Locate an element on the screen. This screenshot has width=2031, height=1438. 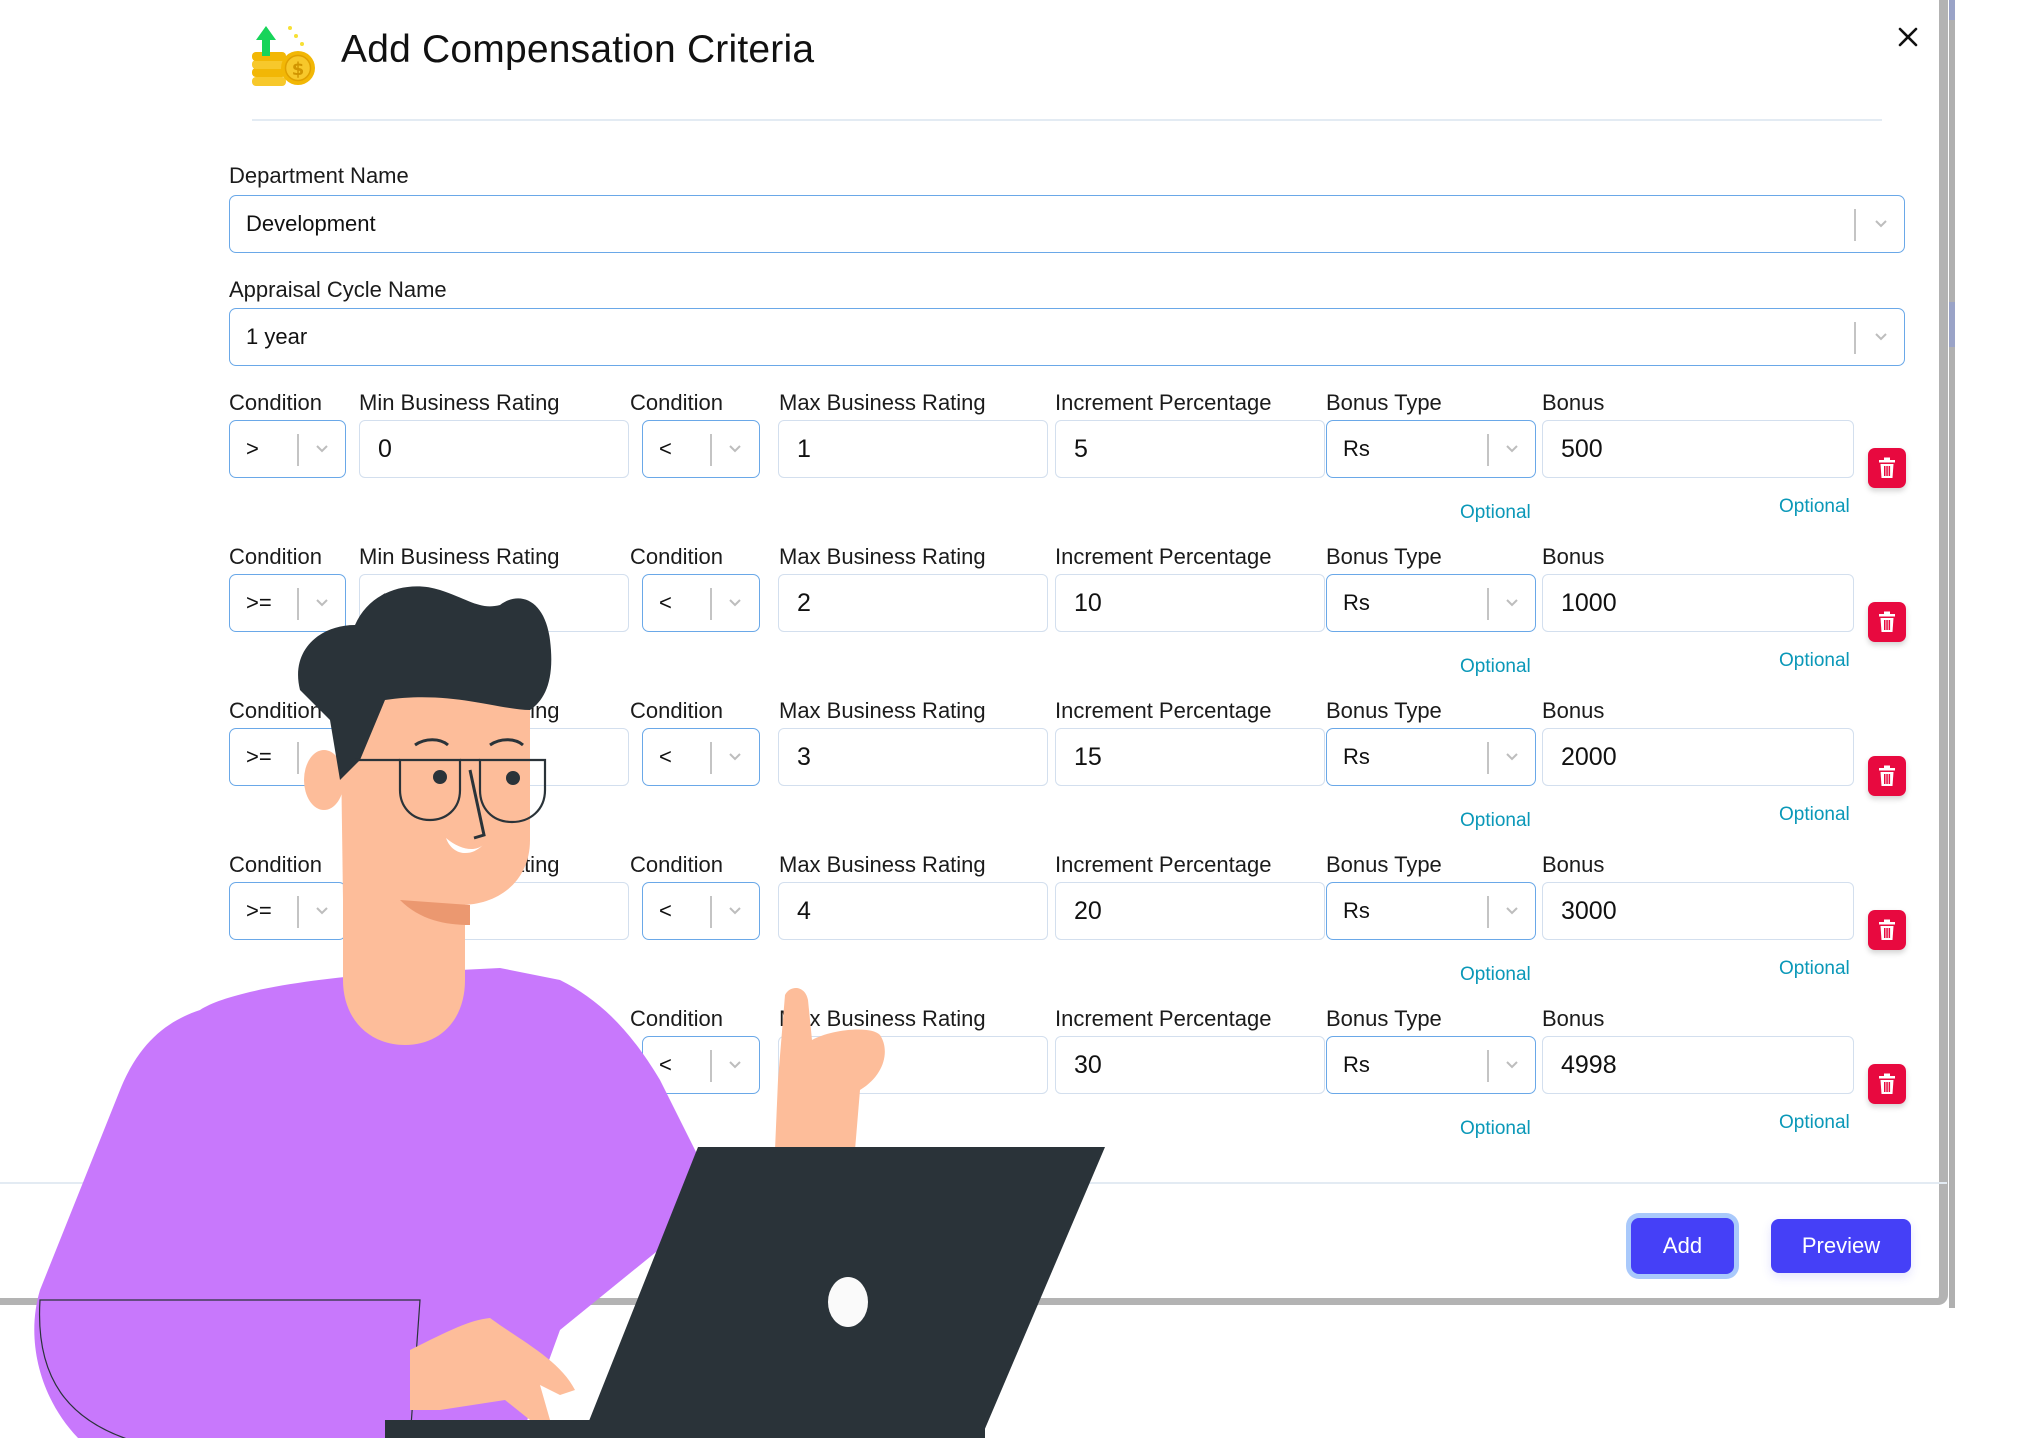
scrollbar is located at coordinates (1952, 654).